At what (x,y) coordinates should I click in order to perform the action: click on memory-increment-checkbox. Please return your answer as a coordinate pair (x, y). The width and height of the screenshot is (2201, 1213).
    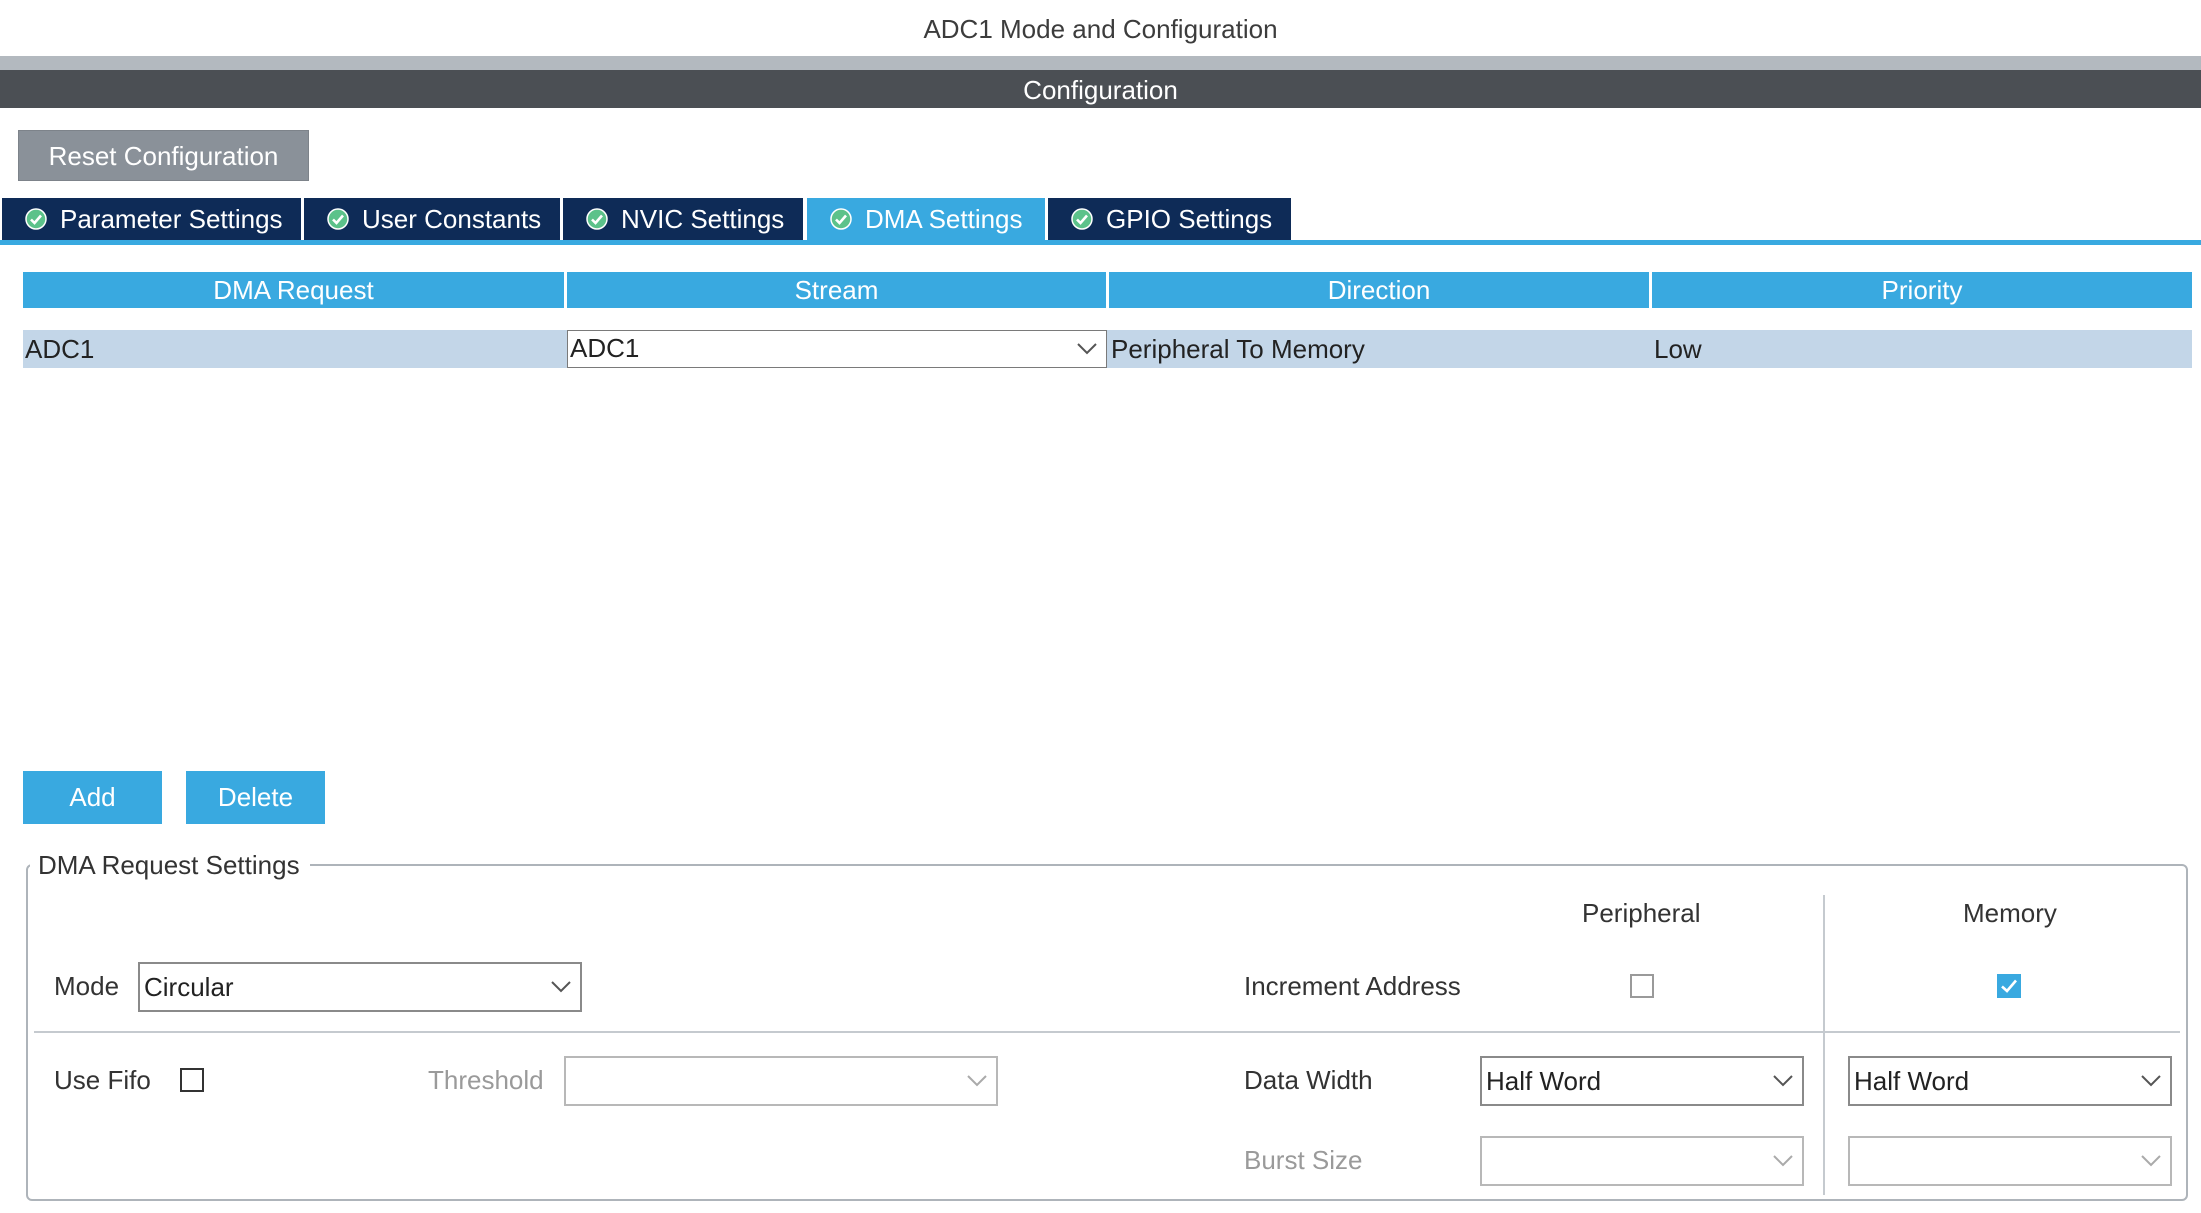
    Looking at the image, I should click on (2009, 986).